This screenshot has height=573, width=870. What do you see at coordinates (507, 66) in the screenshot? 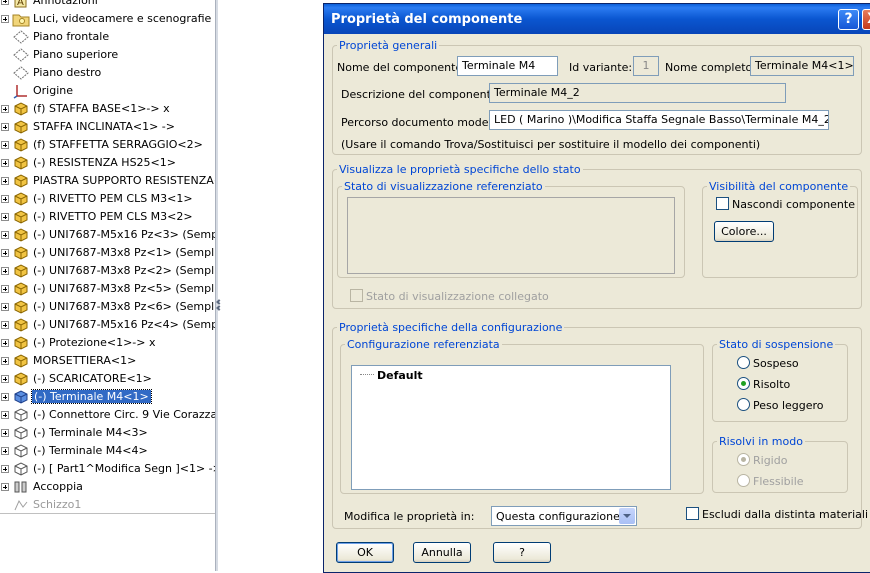
I see `component-name-field: Terminale M4` at bounding box center [507, 66].